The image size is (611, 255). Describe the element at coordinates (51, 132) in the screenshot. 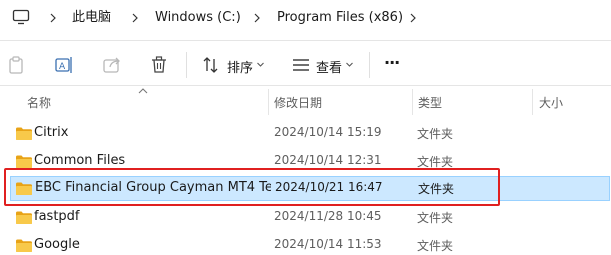

I see `file-name: Citrix` at that location.